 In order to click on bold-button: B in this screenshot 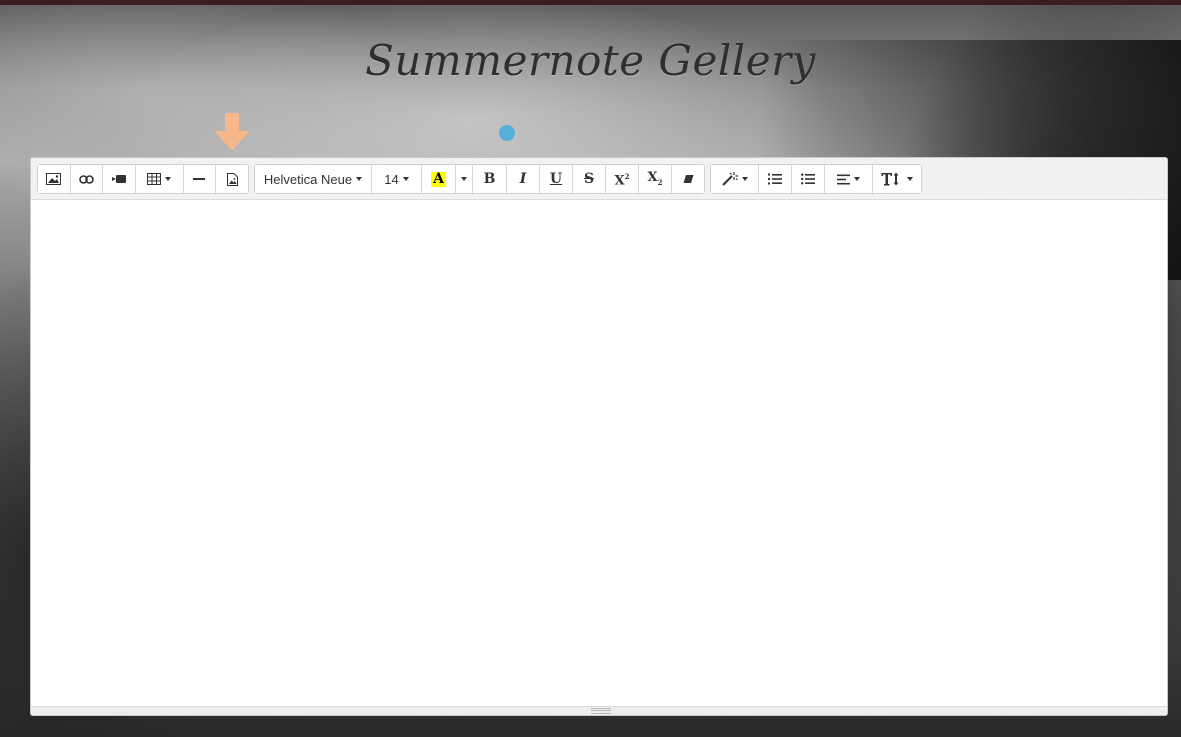, I will do `click(490, 179)`.